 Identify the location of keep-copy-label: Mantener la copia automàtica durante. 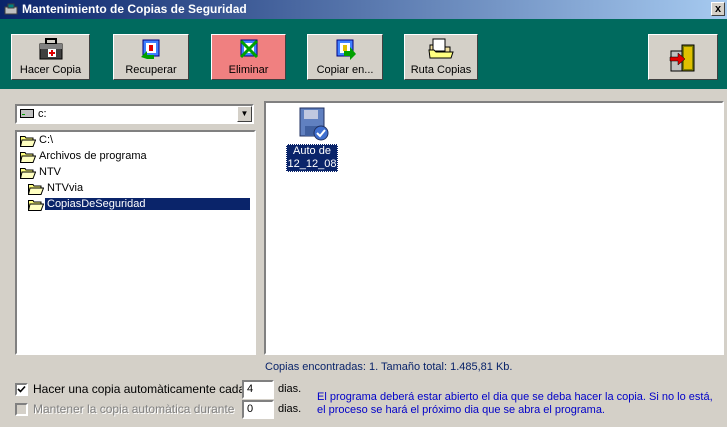
(134, 409).